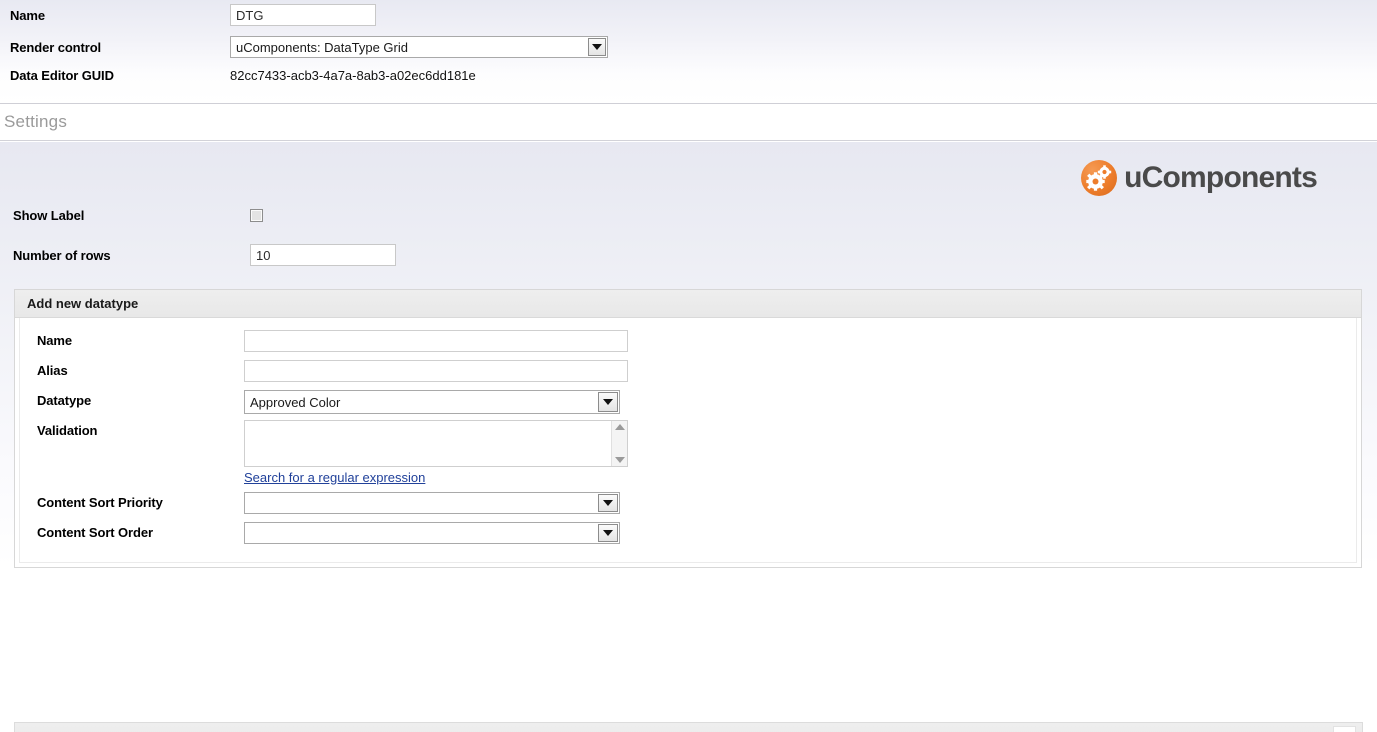 The height and width of the screenshot is (732, 1377). Describe the element at coordinates (1344, 729) in the screenshot. I see `delete-icon: ×` at that location.